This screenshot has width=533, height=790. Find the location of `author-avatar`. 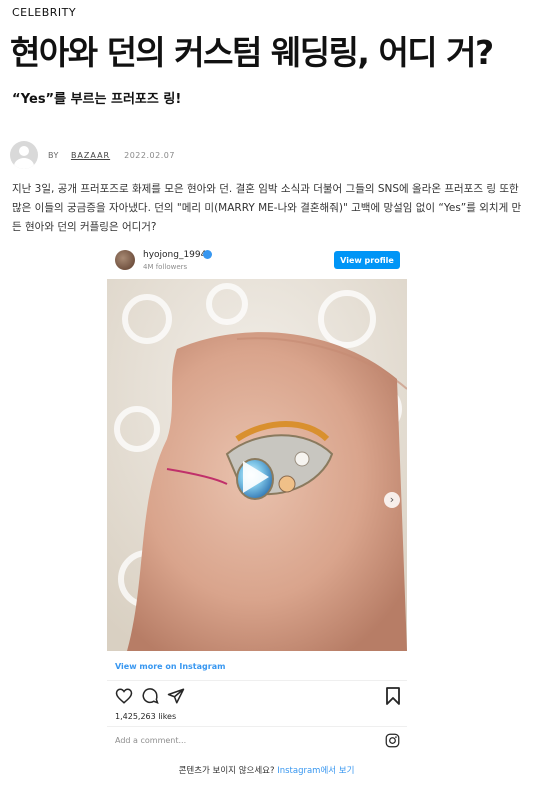

author-avatar is located at coordinates (24, 155).